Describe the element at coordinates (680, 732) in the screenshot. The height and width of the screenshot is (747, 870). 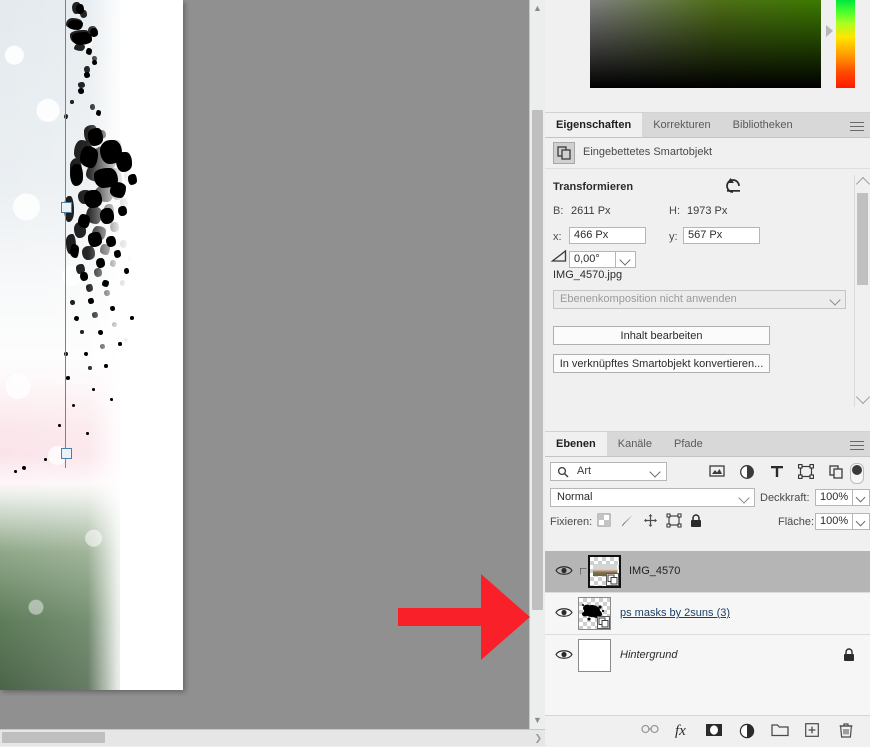
I see `layer-style-fx-icon: fx` at that location.